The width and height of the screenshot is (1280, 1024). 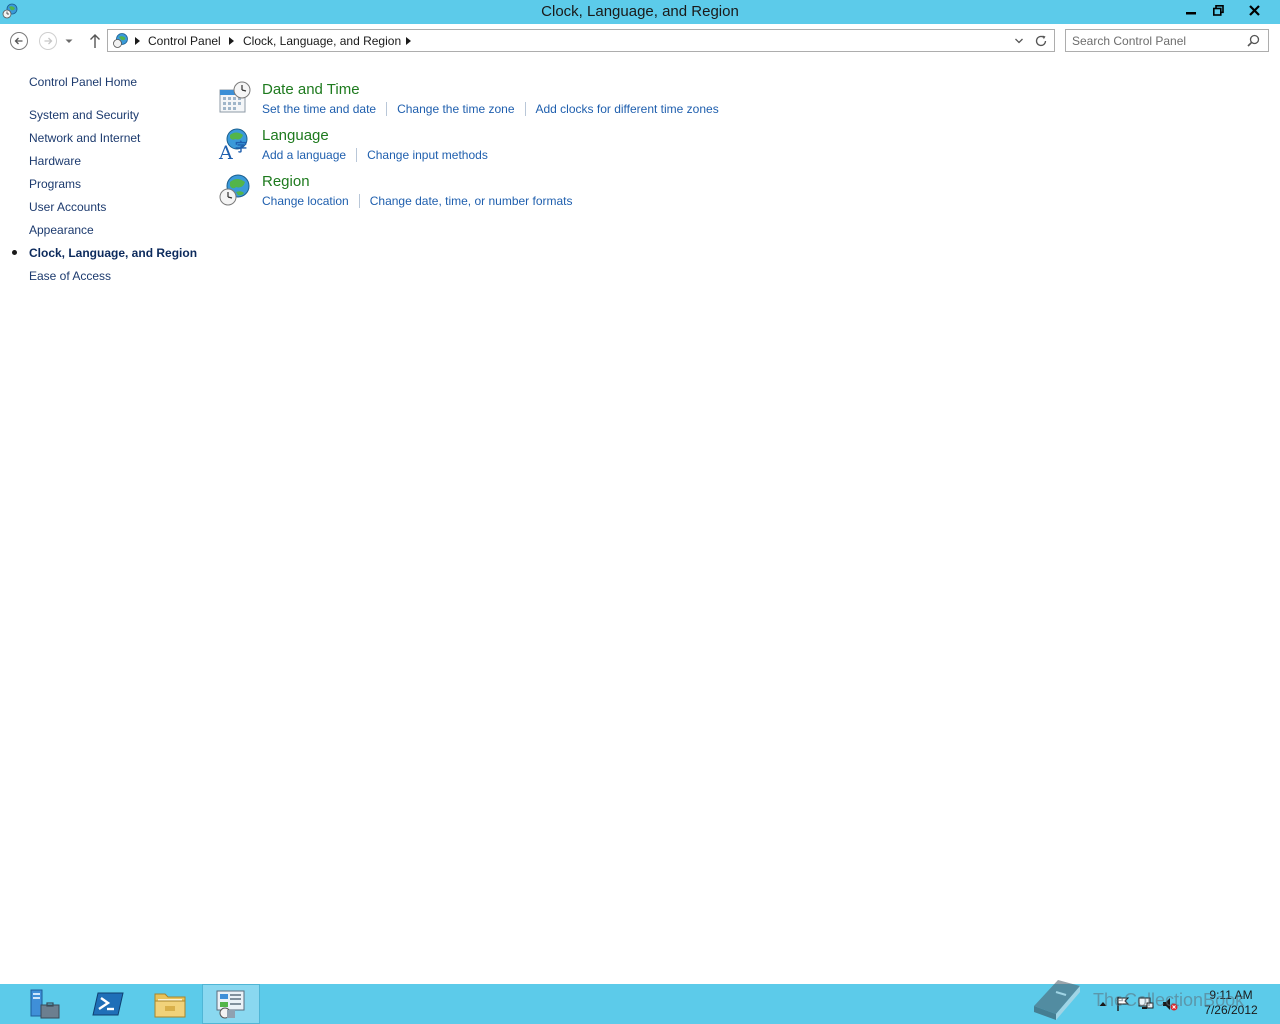 What do you see at coordinates (319, 109) in the screenshot?
I see `set-time-and-date-link: Set the time and date` at bounding box center [319, 109].